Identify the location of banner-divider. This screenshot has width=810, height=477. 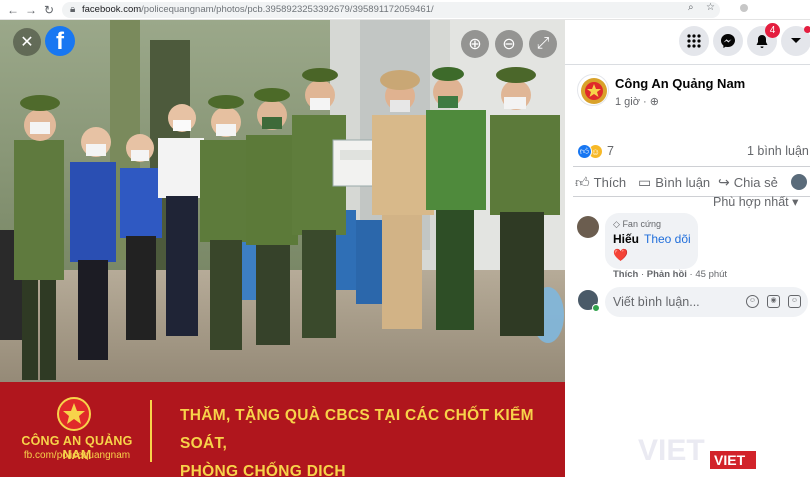
(151, 431).